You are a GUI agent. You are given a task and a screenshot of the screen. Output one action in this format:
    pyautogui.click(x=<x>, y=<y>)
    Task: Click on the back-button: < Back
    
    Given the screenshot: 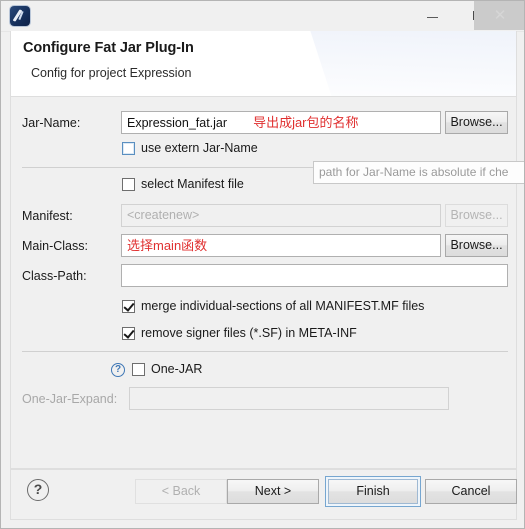 What is the action you would take?
    pyautogui.click(x=181, y=491)
    